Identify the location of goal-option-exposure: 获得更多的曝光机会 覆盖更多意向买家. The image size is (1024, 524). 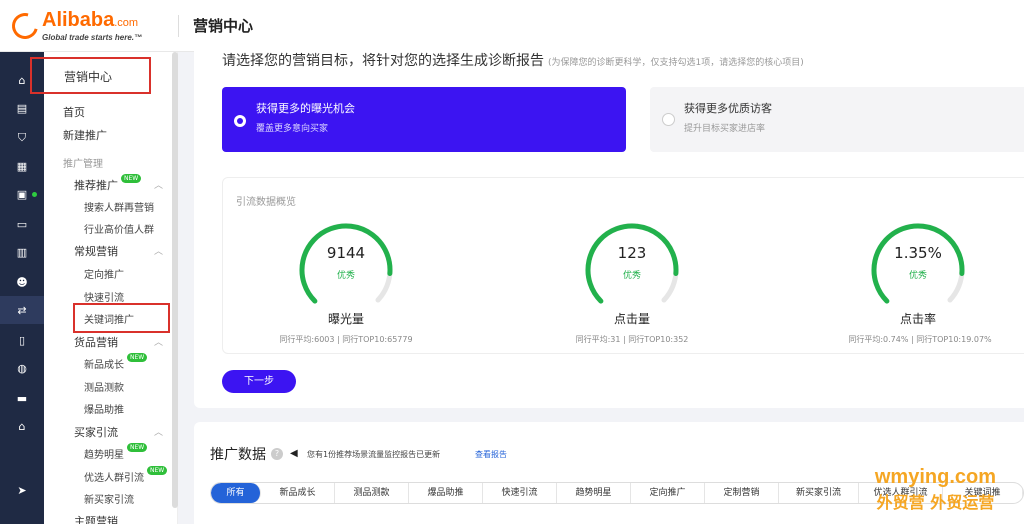
(424, 119).